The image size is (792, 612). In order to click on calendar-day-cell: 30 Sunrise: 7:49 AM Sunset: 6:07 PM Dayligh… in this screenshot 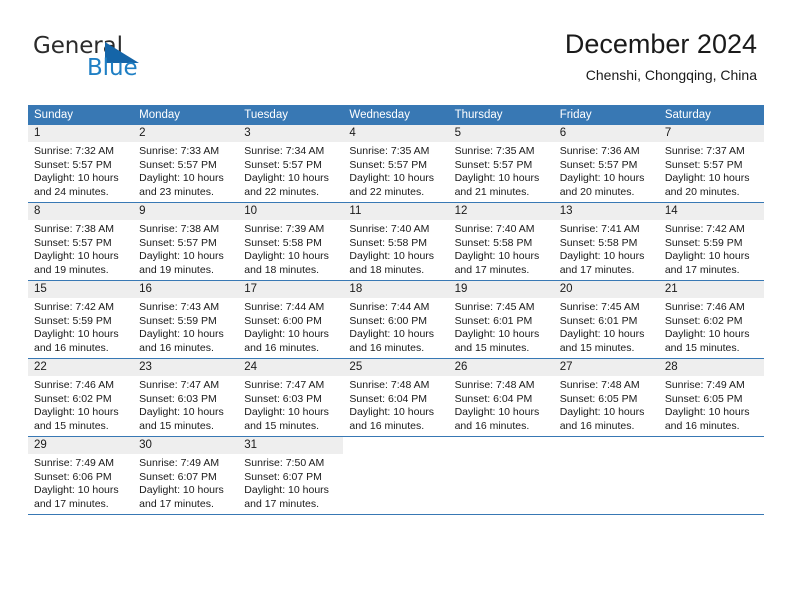, I will do `click(186, 475)`.